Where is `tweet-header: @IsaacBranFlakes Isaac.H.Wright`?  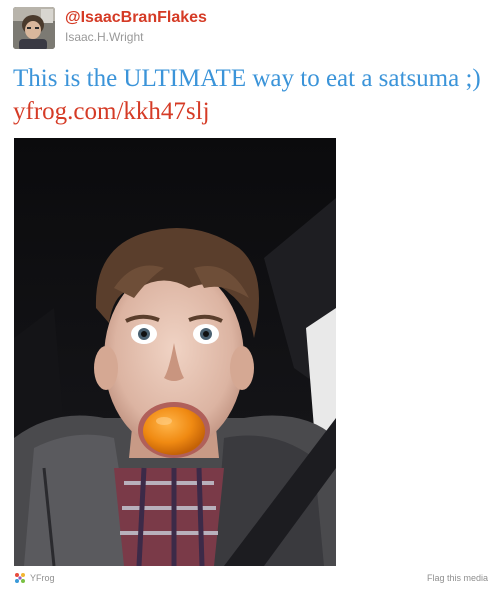
tweet-header: @IsaacBranFlakes Isaac.H.Wright is located at coordinates (110, 29).